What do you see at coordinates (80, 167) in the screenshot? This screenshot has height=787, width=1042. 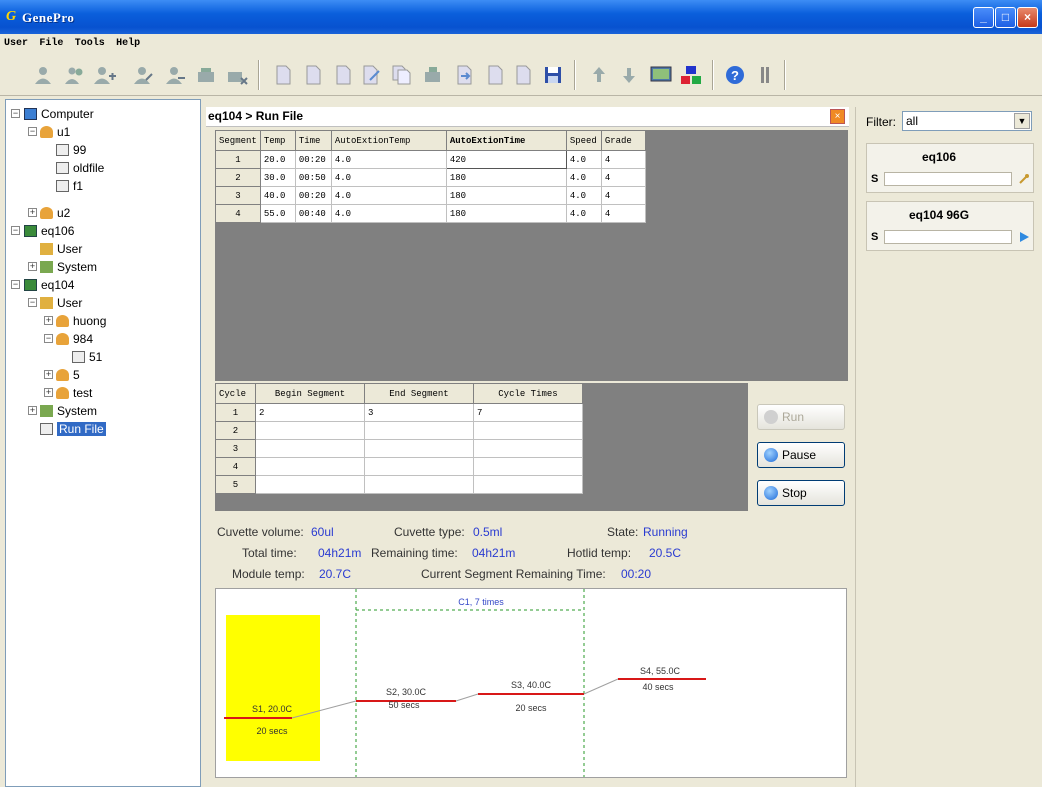 I see `tree-item-file-oldfile: oldfile` at bounding box center [80, 167].